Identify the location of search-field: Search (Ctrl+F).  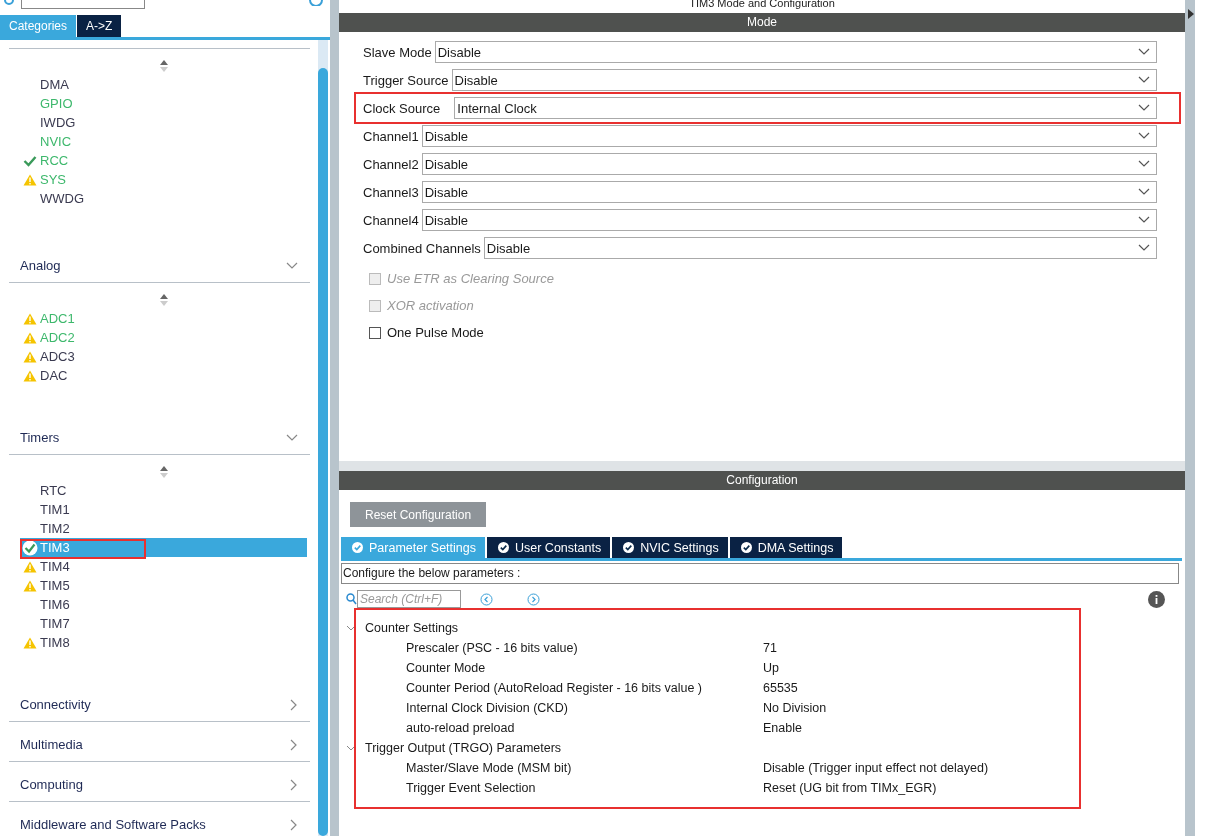
(409, 599).